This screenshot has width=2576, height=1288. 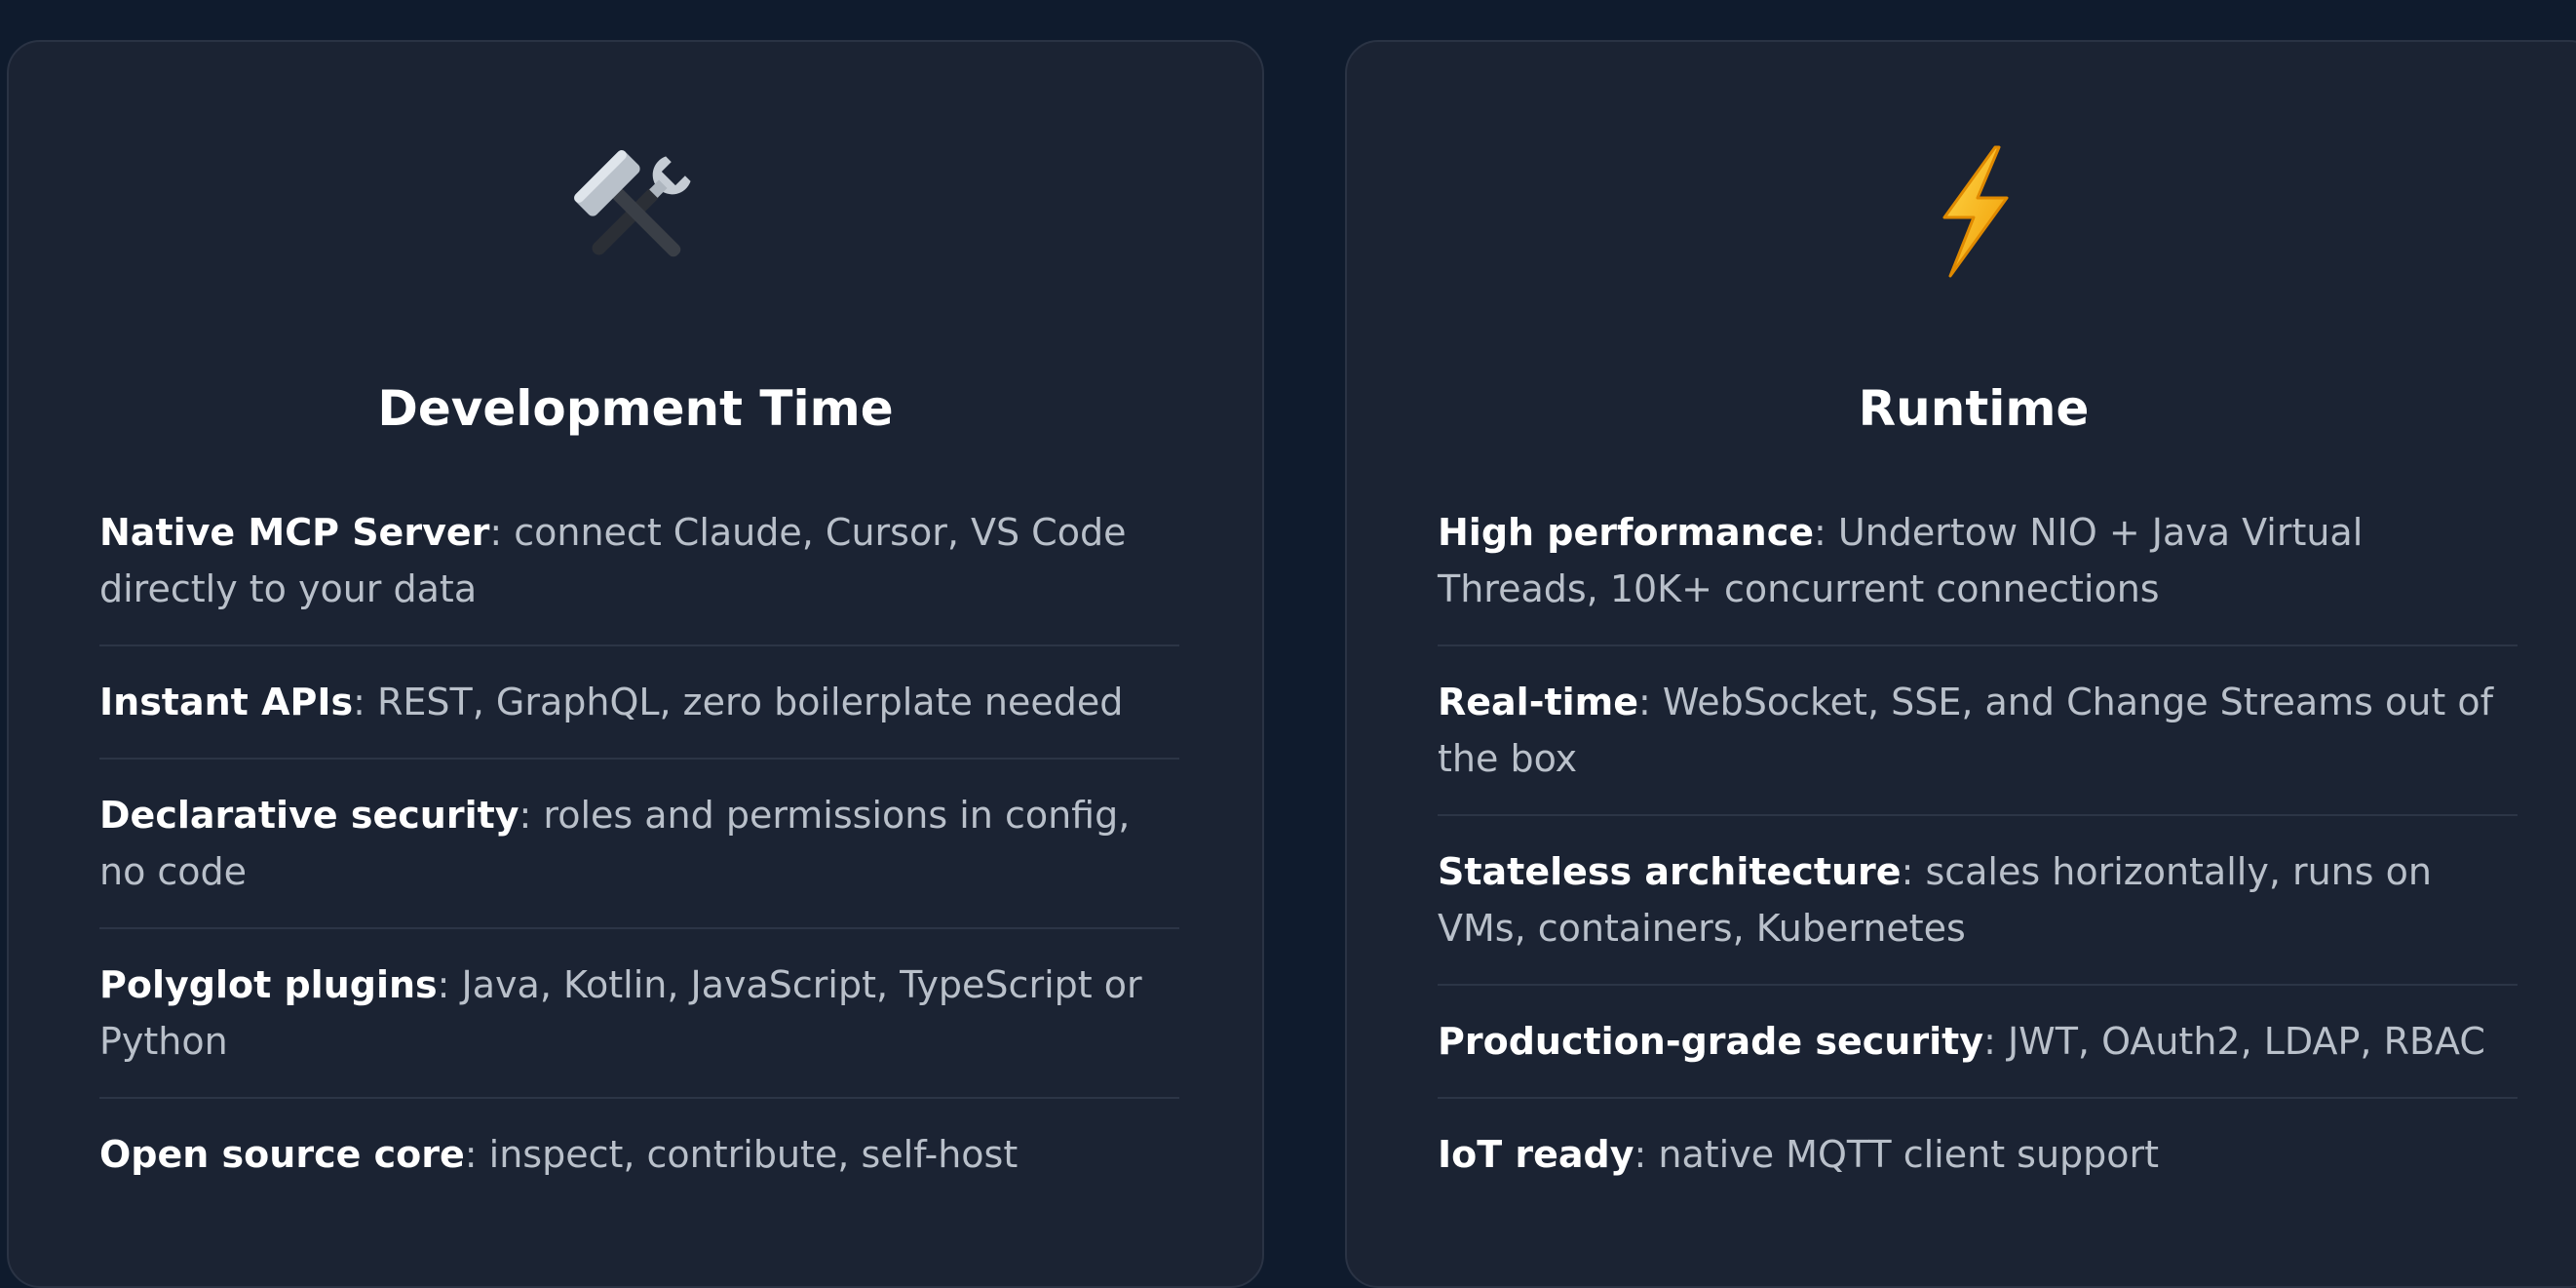 What do you see at coordinates (226, 702) in the screenshot?
I see `feature-name: Instant APIs` at bounding box center [226, 702].